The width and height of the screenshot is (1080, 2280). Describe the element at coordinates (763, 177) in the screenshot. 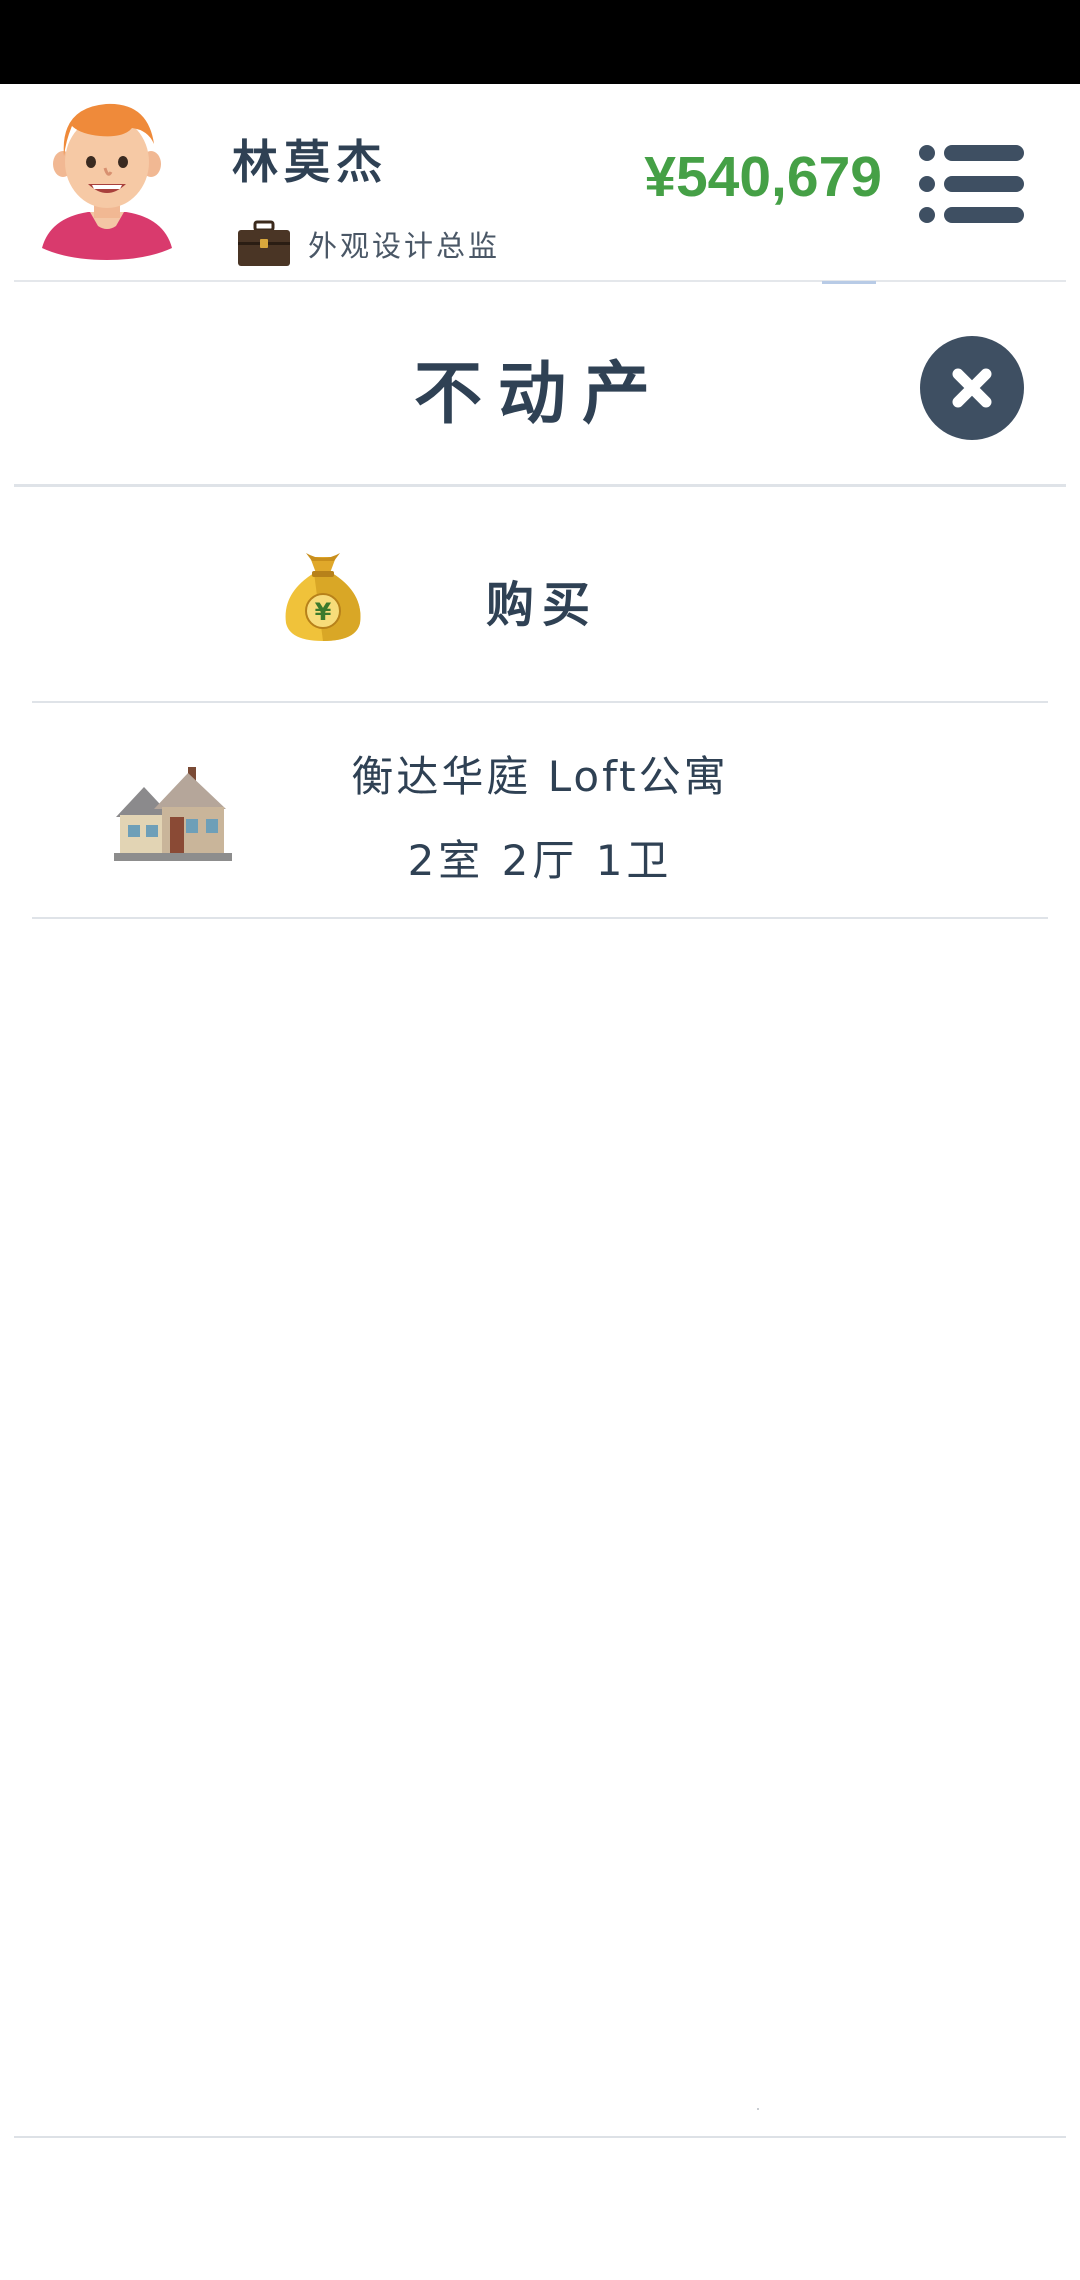

I see `money-balance: ¥540,679` at that location.